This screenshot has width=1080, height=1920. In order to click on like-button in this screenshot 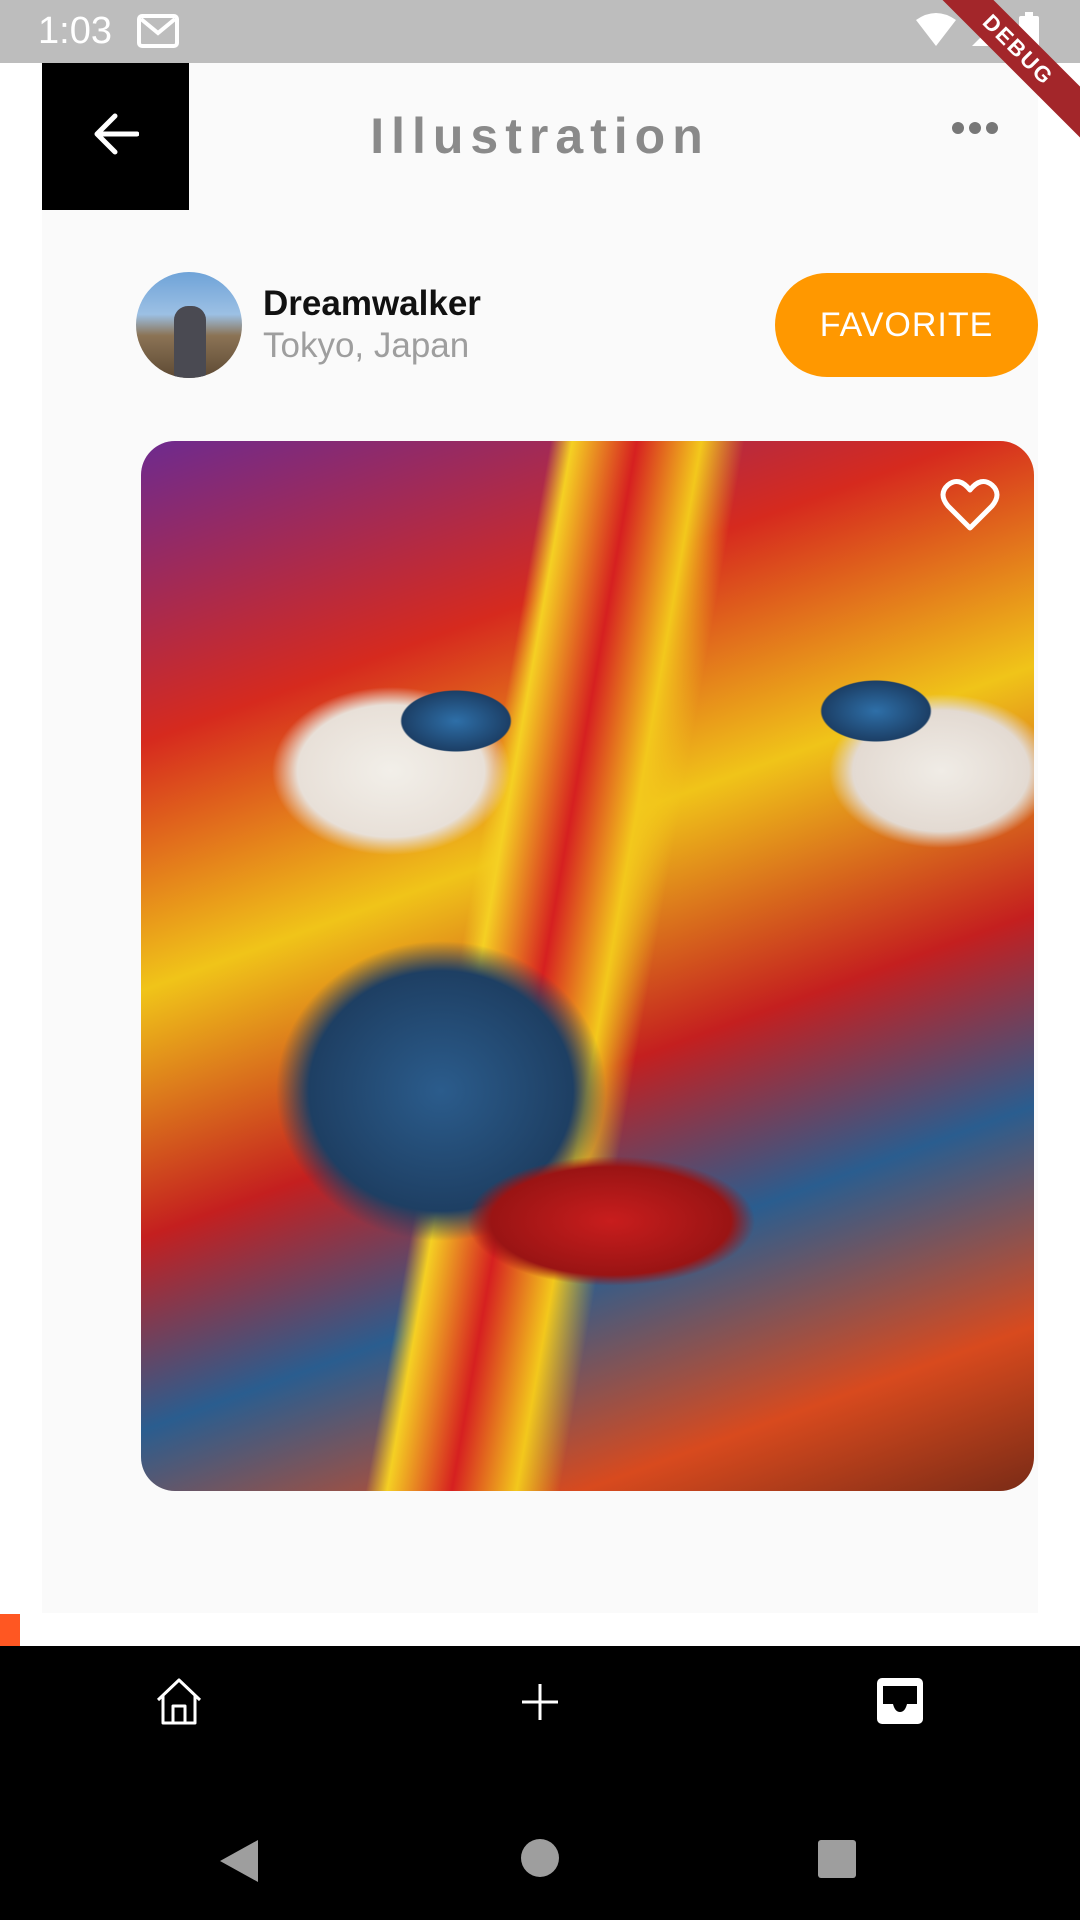, I will do `click(970, 507)`.